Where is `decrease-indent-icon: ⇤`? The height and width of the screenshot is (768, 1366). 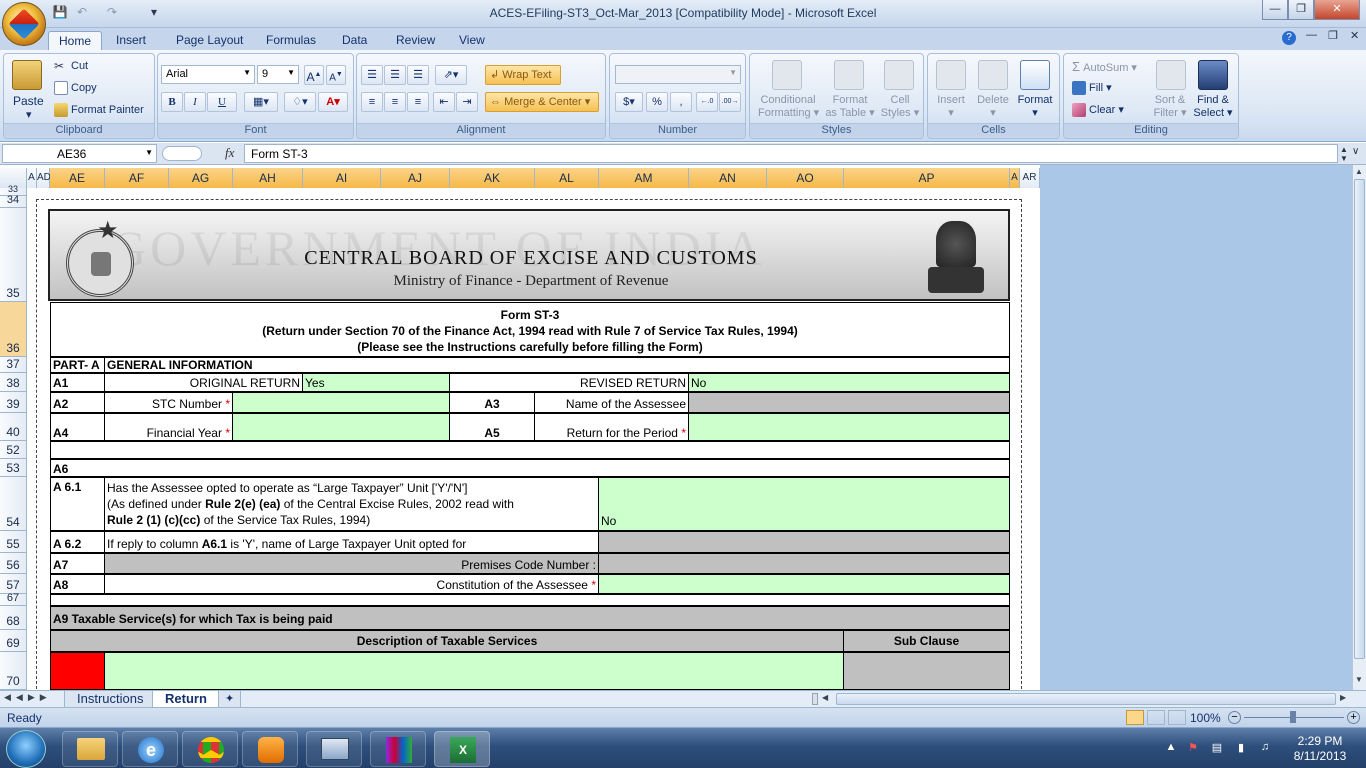
decrease-indent-icon: ⇤ is located at coordinates (444, 102).